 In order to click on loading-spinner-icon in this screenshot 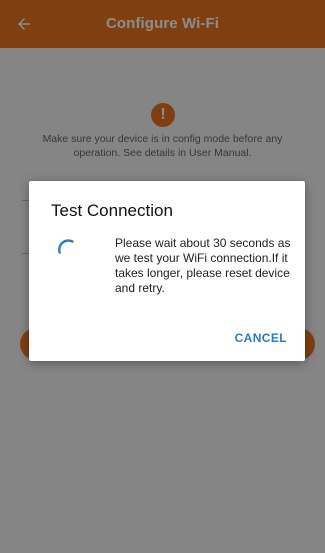, I will do `click(66, 246)`.